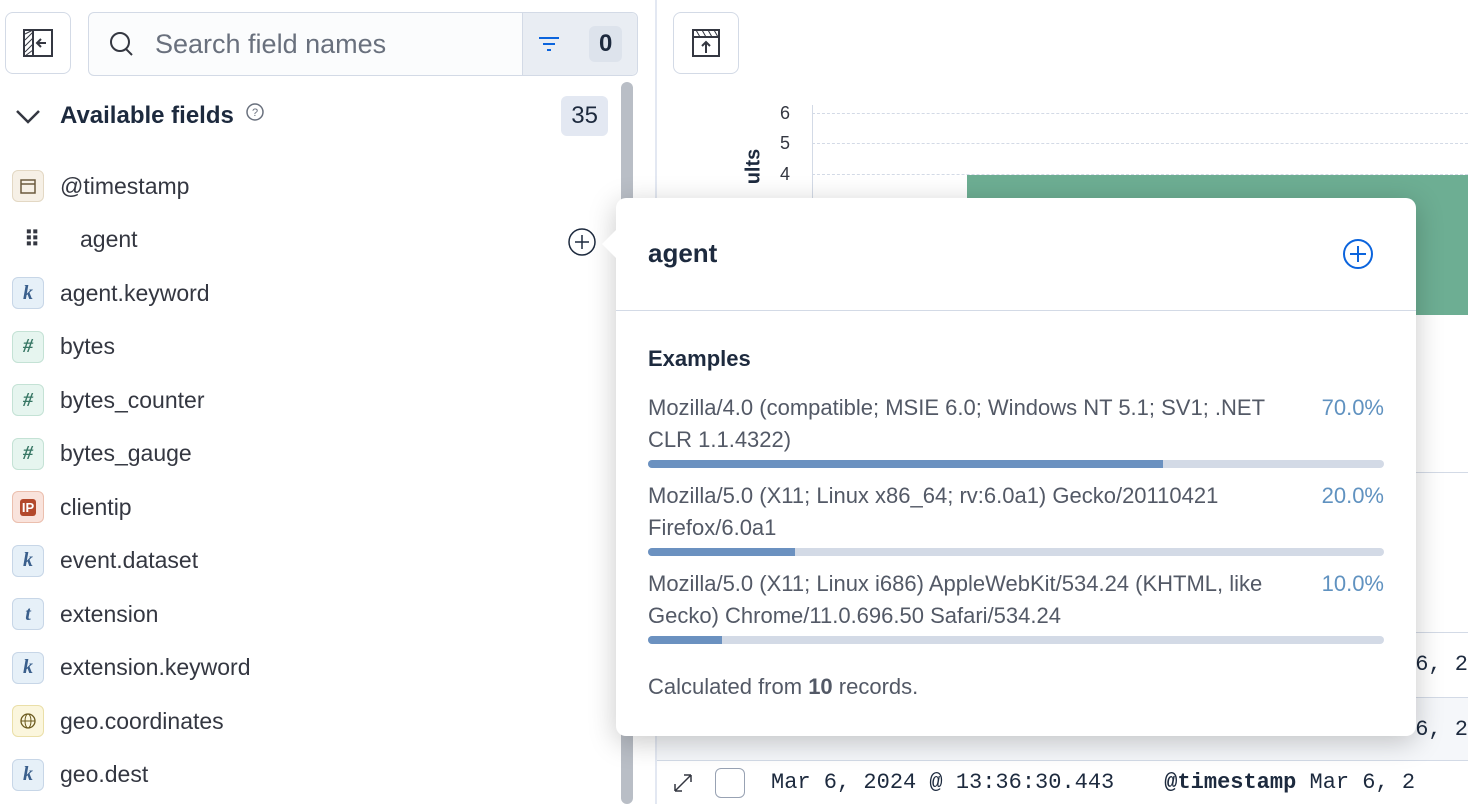 The image size is (1468, 804). What do you see at coordinates (605, 44) in the screenshot?
I see `filter-count-badge: 0` at bounding box center [605, 44].